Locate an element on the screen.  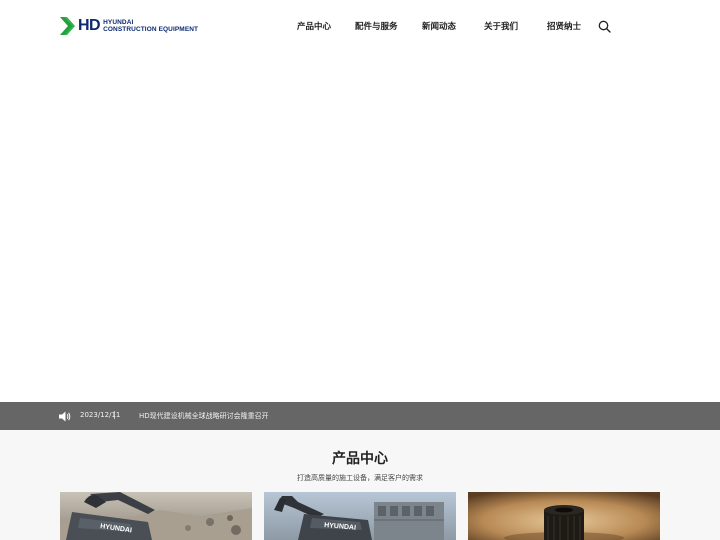
excavator-quarry-image: HYUNDAI is located at coordinates (156, 516).